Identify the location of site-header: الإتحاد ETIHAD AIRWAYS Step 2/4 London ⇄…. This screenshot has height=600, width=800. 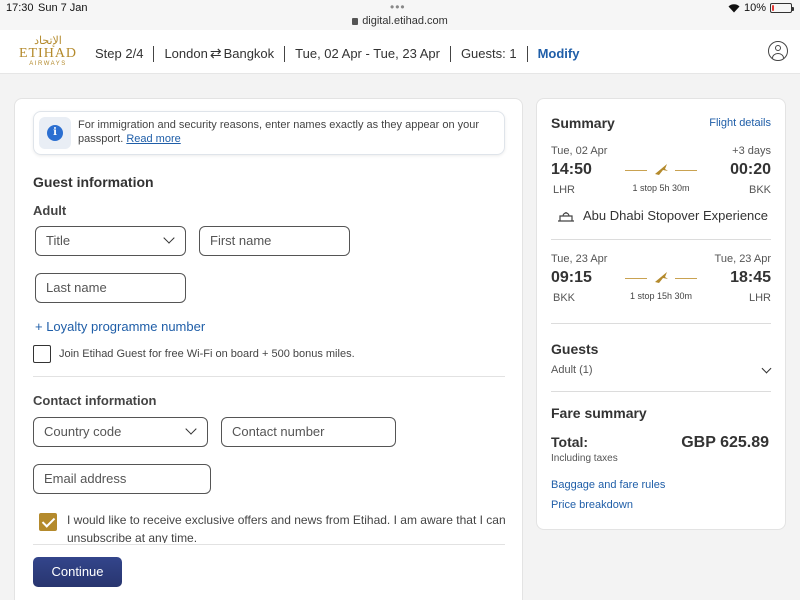
(400, 52).